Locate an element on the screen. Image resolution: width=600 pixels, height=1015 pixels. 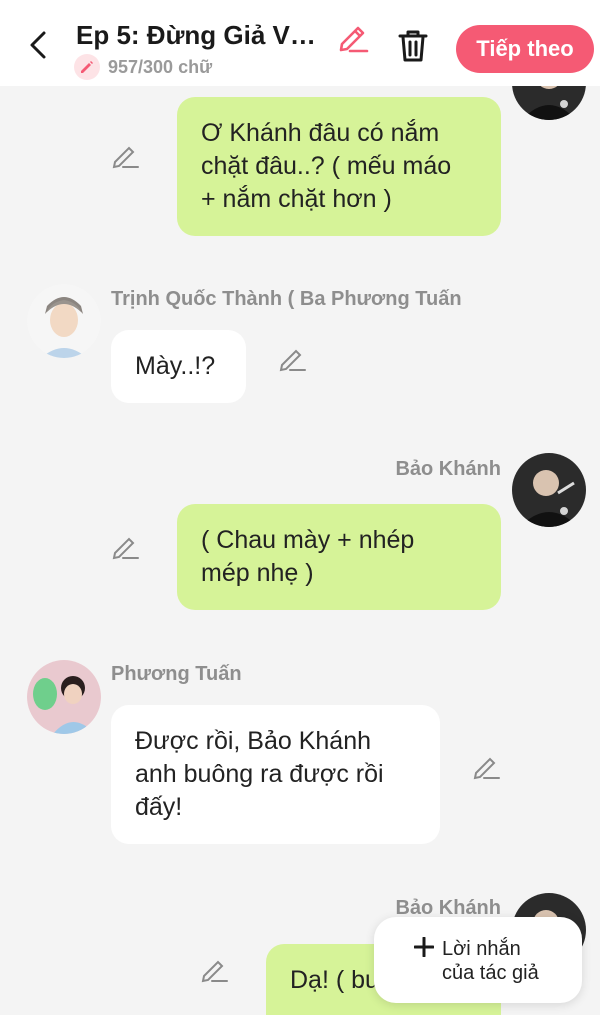
edit-title-pencil-icon is located at coordinates (353, 37).